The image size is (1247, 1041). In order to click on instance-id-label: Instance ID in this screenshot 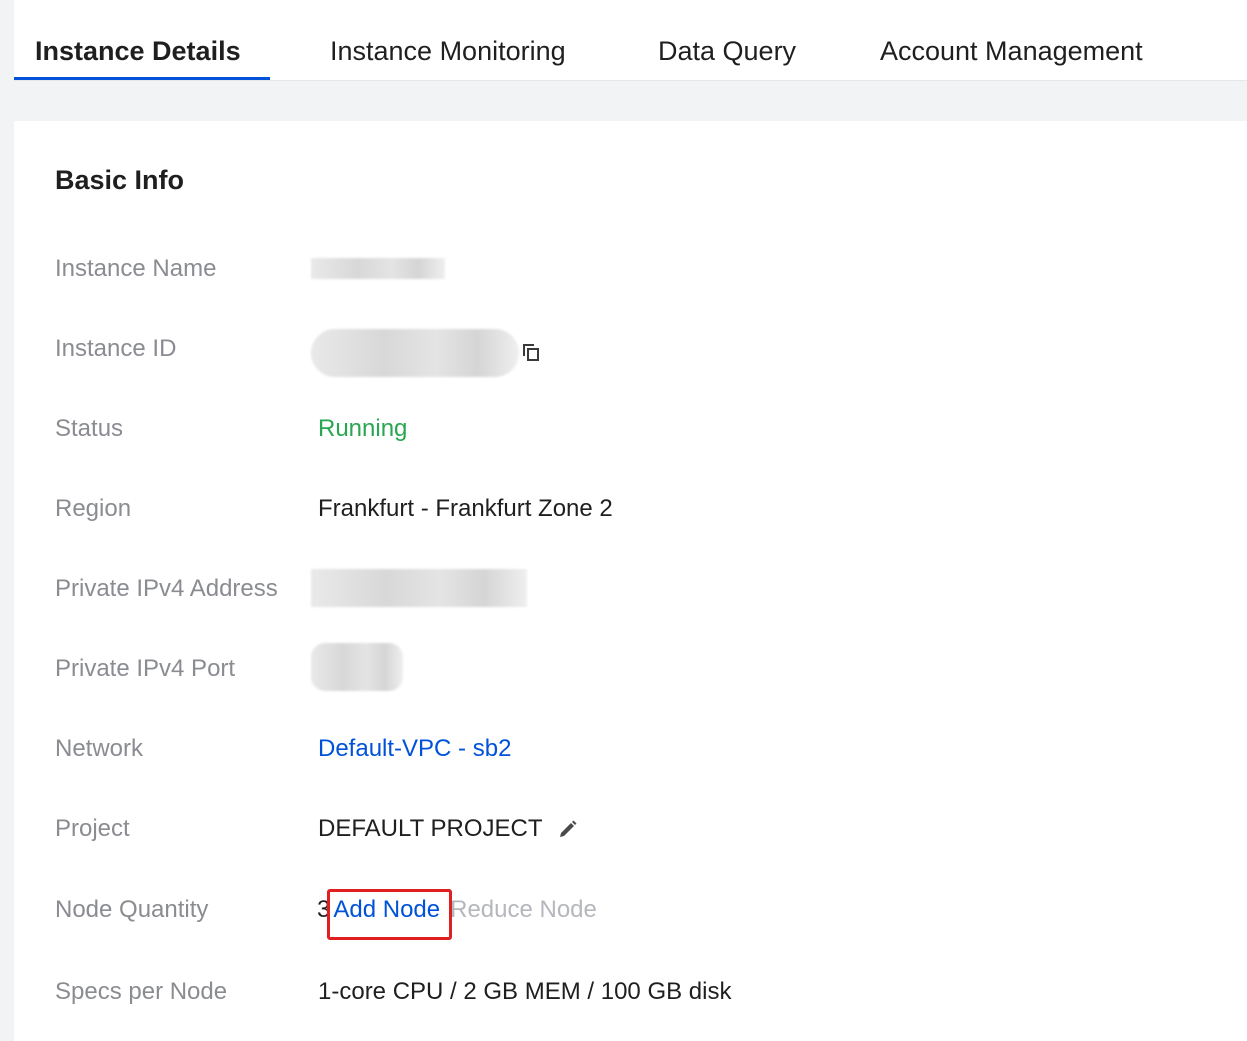, I will do `click(116, 348)`.